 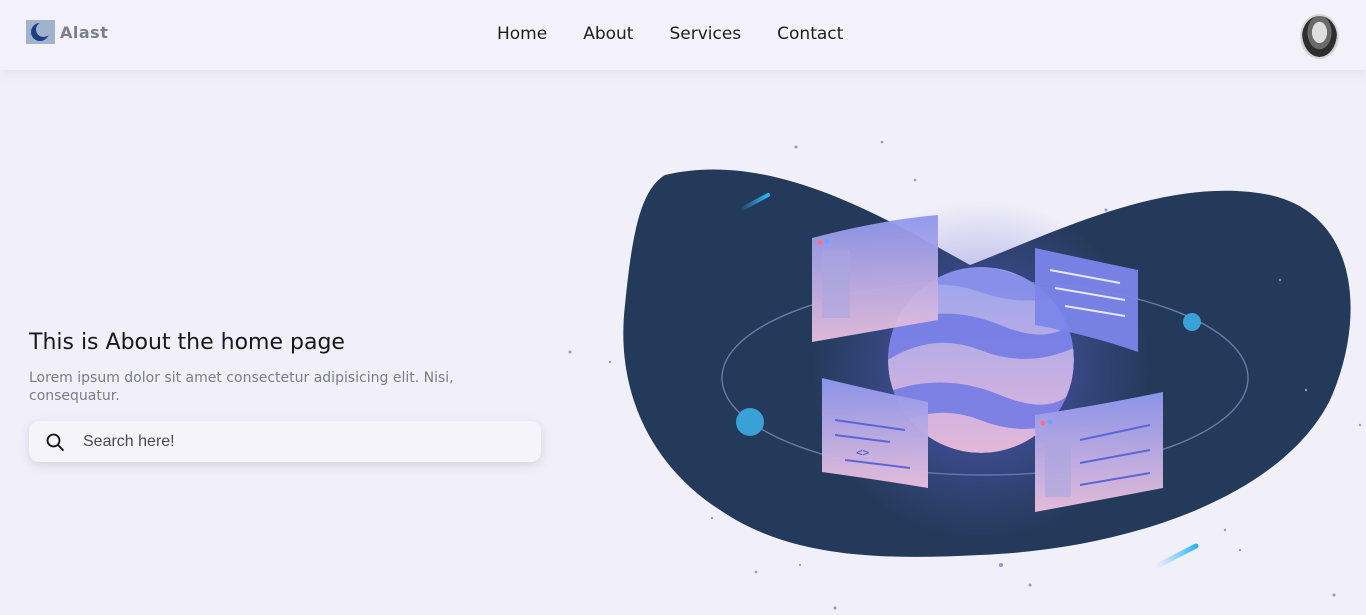 What do you see at coordinates (810, 34) in the screenshot?
I see `nav-link-contact: Contact` at bounding box center [810, 34].